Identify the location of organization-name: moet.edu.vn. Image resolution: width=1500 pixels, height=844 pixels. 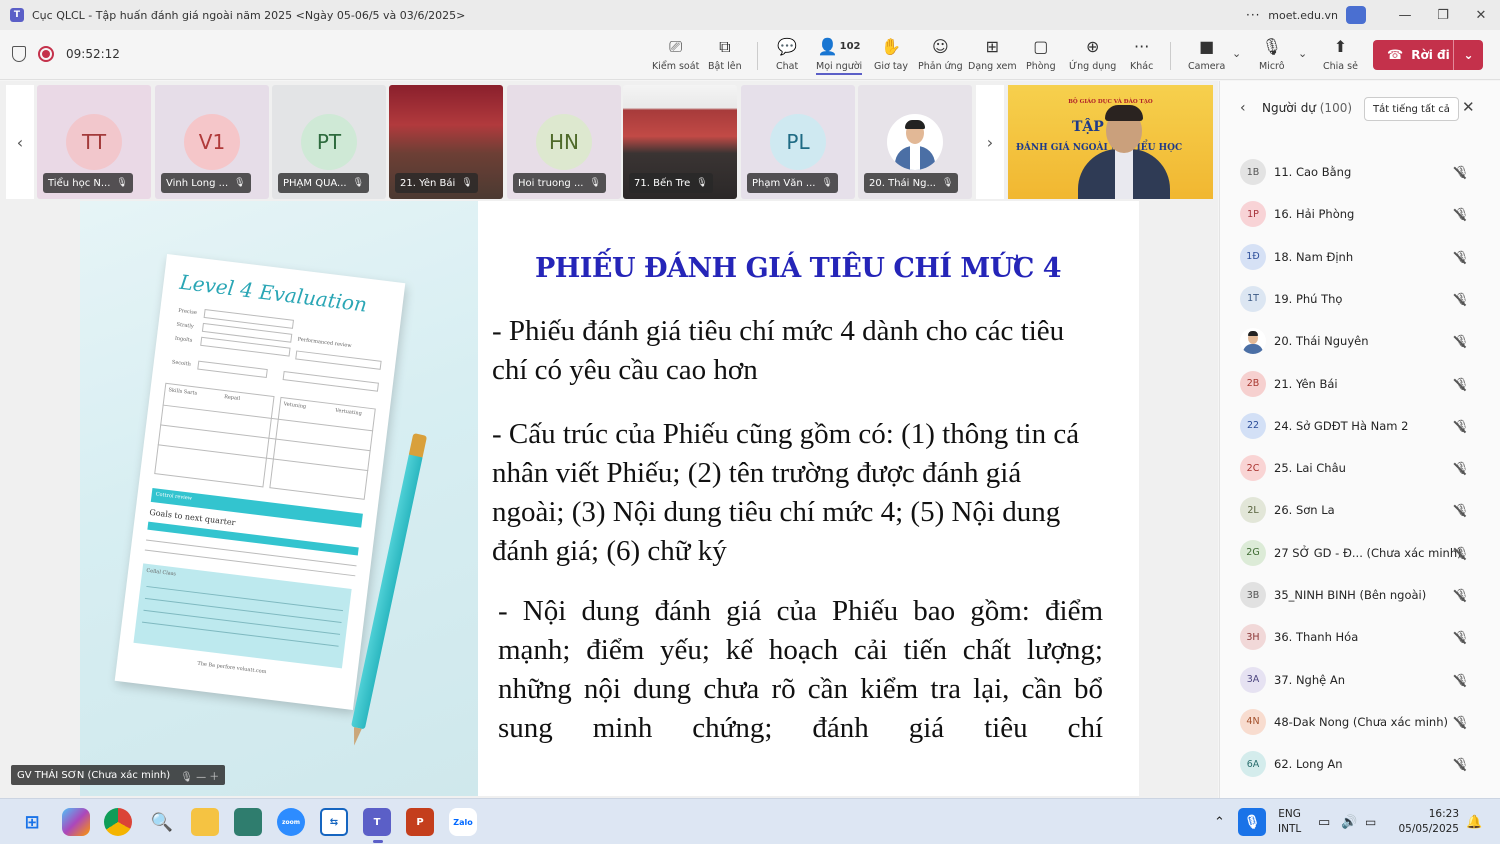
(1303, 15).